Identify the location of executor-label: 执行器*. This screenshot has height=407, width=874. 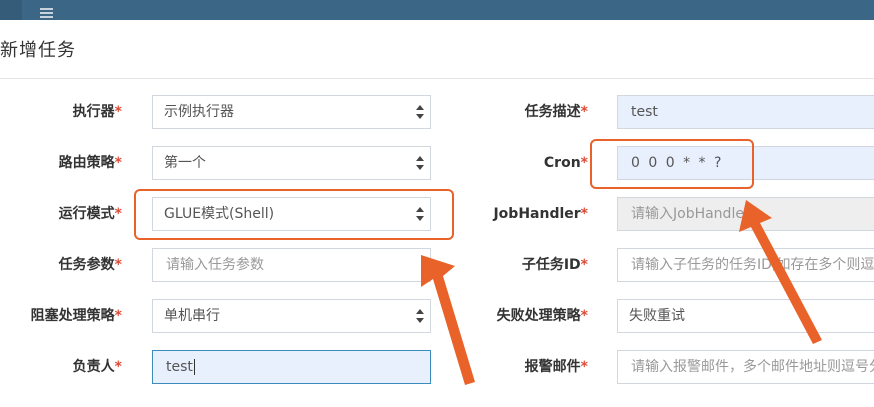
(97, 112).